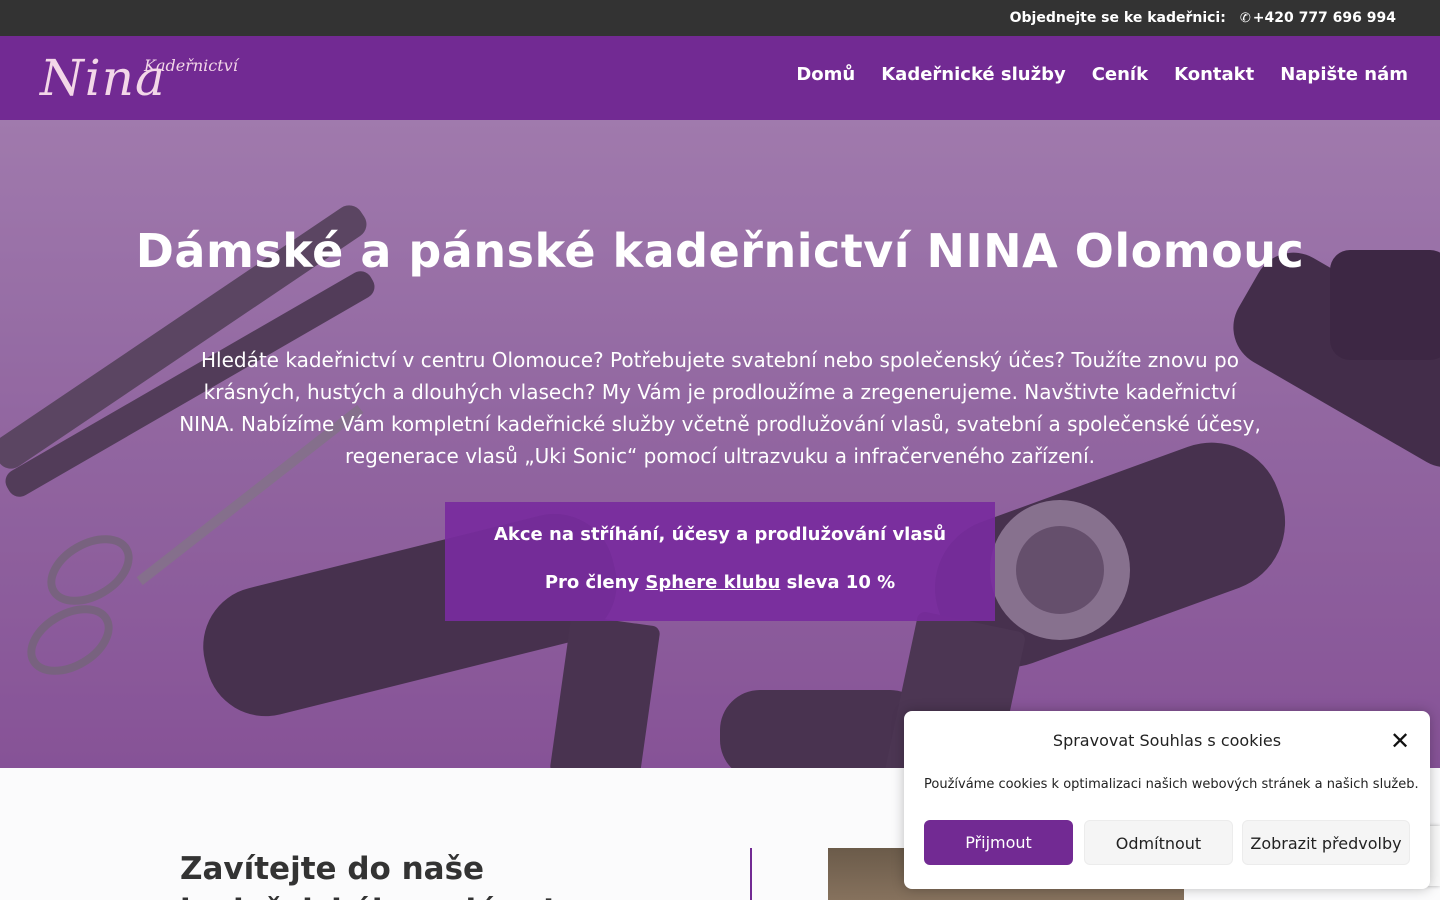  Describe the element at coordinates (998, 842) in the screenshot. I see `accept-cookies-button: Přijmout` at that location.